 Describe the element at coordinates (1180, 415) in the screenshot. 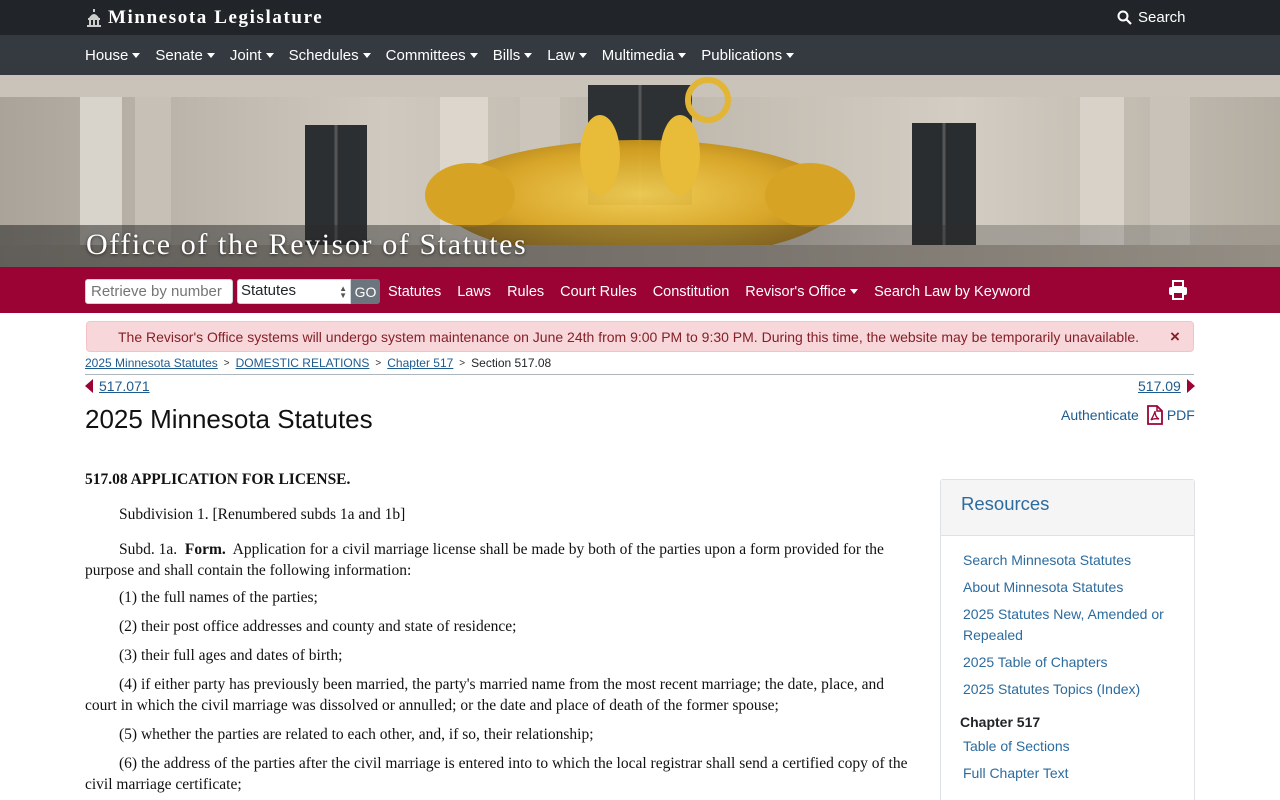

I see `pdf-label: PDF` at that location.